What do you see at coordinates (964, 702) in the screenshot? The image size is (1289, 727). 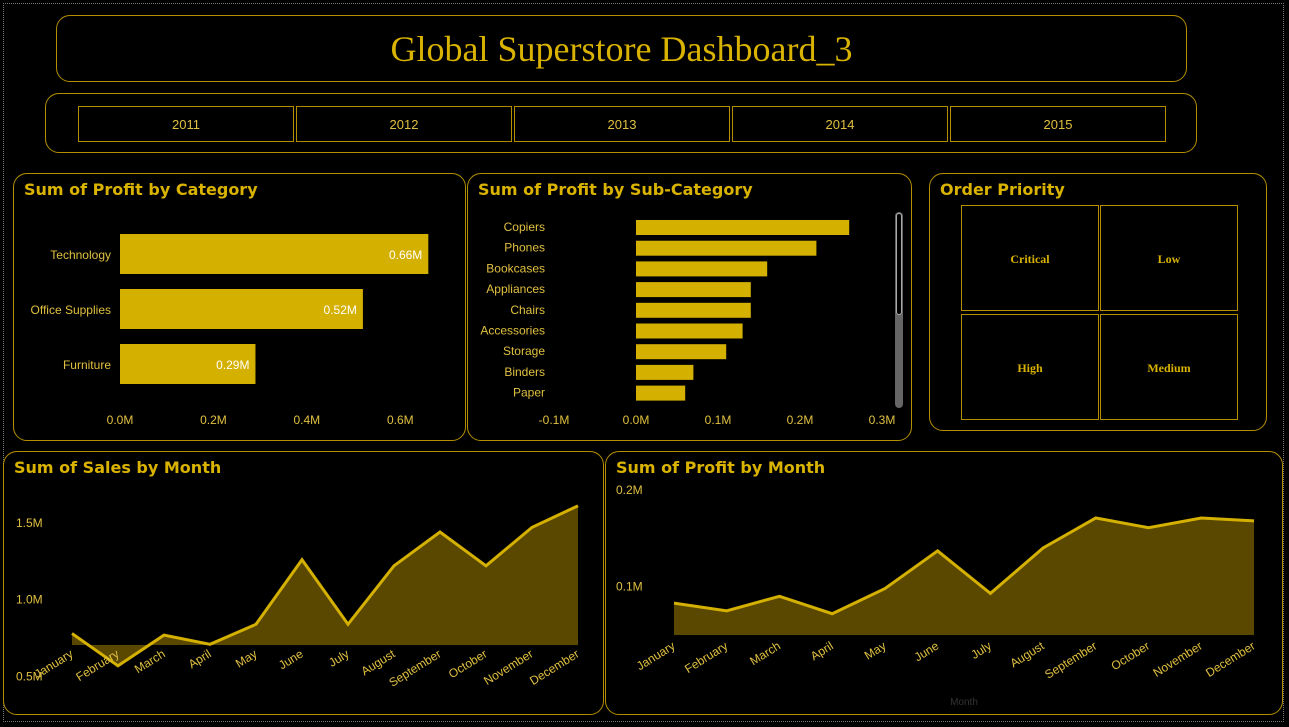 I see `x-axis-title: Month` at bounding box center [964, 702].